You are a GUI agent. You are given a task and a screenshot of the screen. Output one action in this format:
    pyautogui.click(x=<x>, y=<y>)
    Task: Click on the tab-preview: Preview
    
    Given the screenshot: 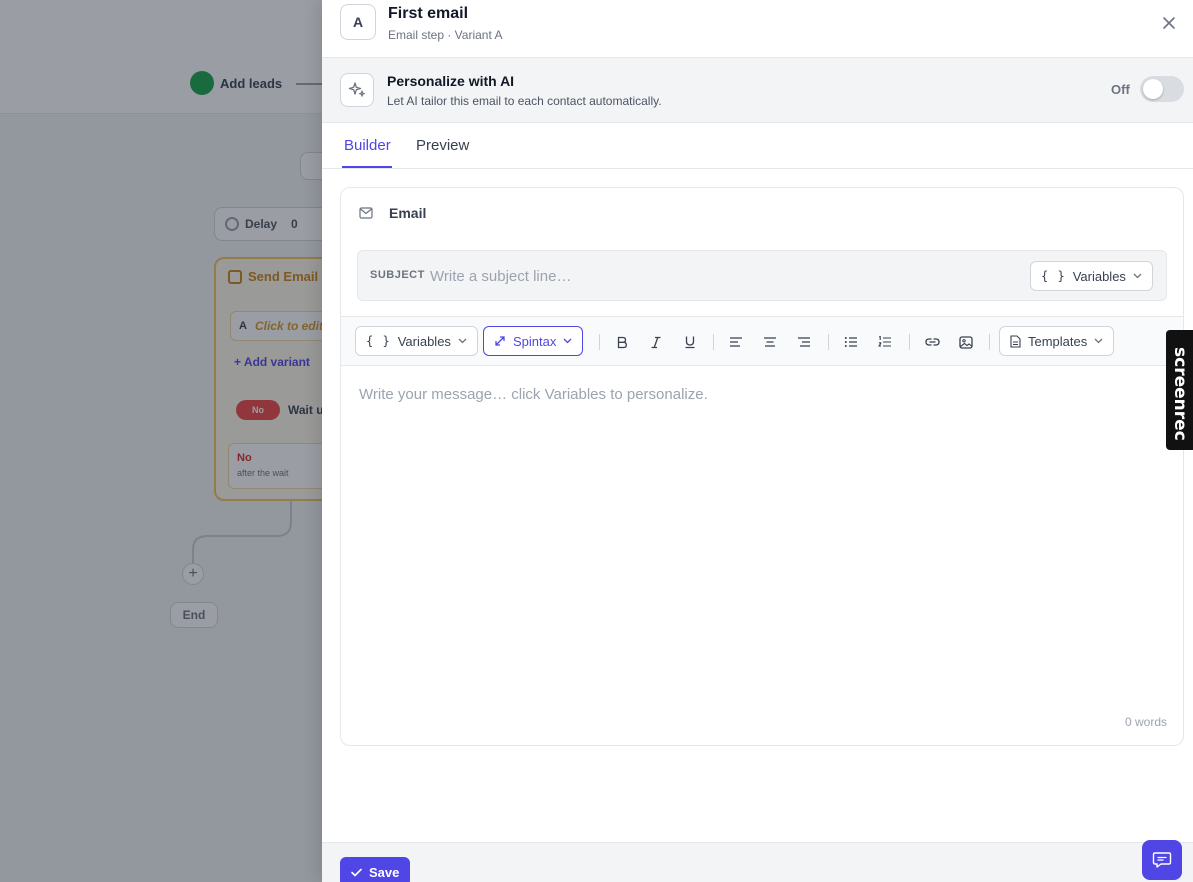 What is the action you would take?
    pyautogui.click(x=442, y=145)
    